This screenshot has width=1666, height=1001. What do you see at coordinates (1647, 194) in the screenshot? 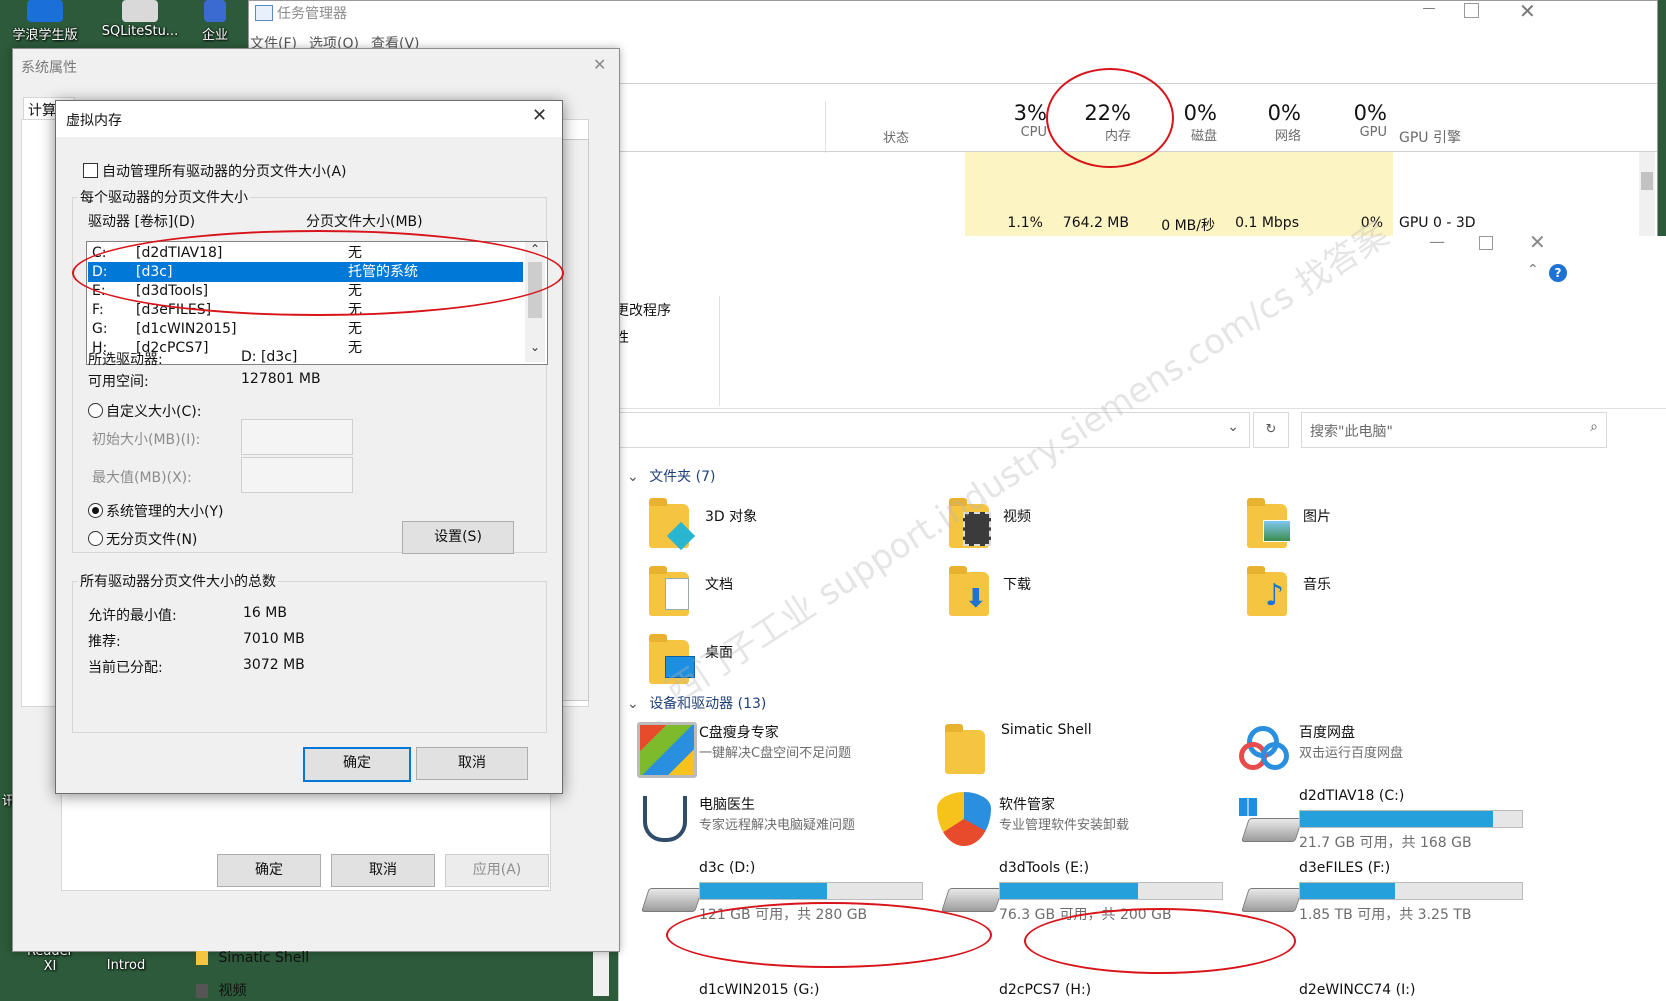
I see `vertical-scrollbar` at bounding box center [1647, 194].